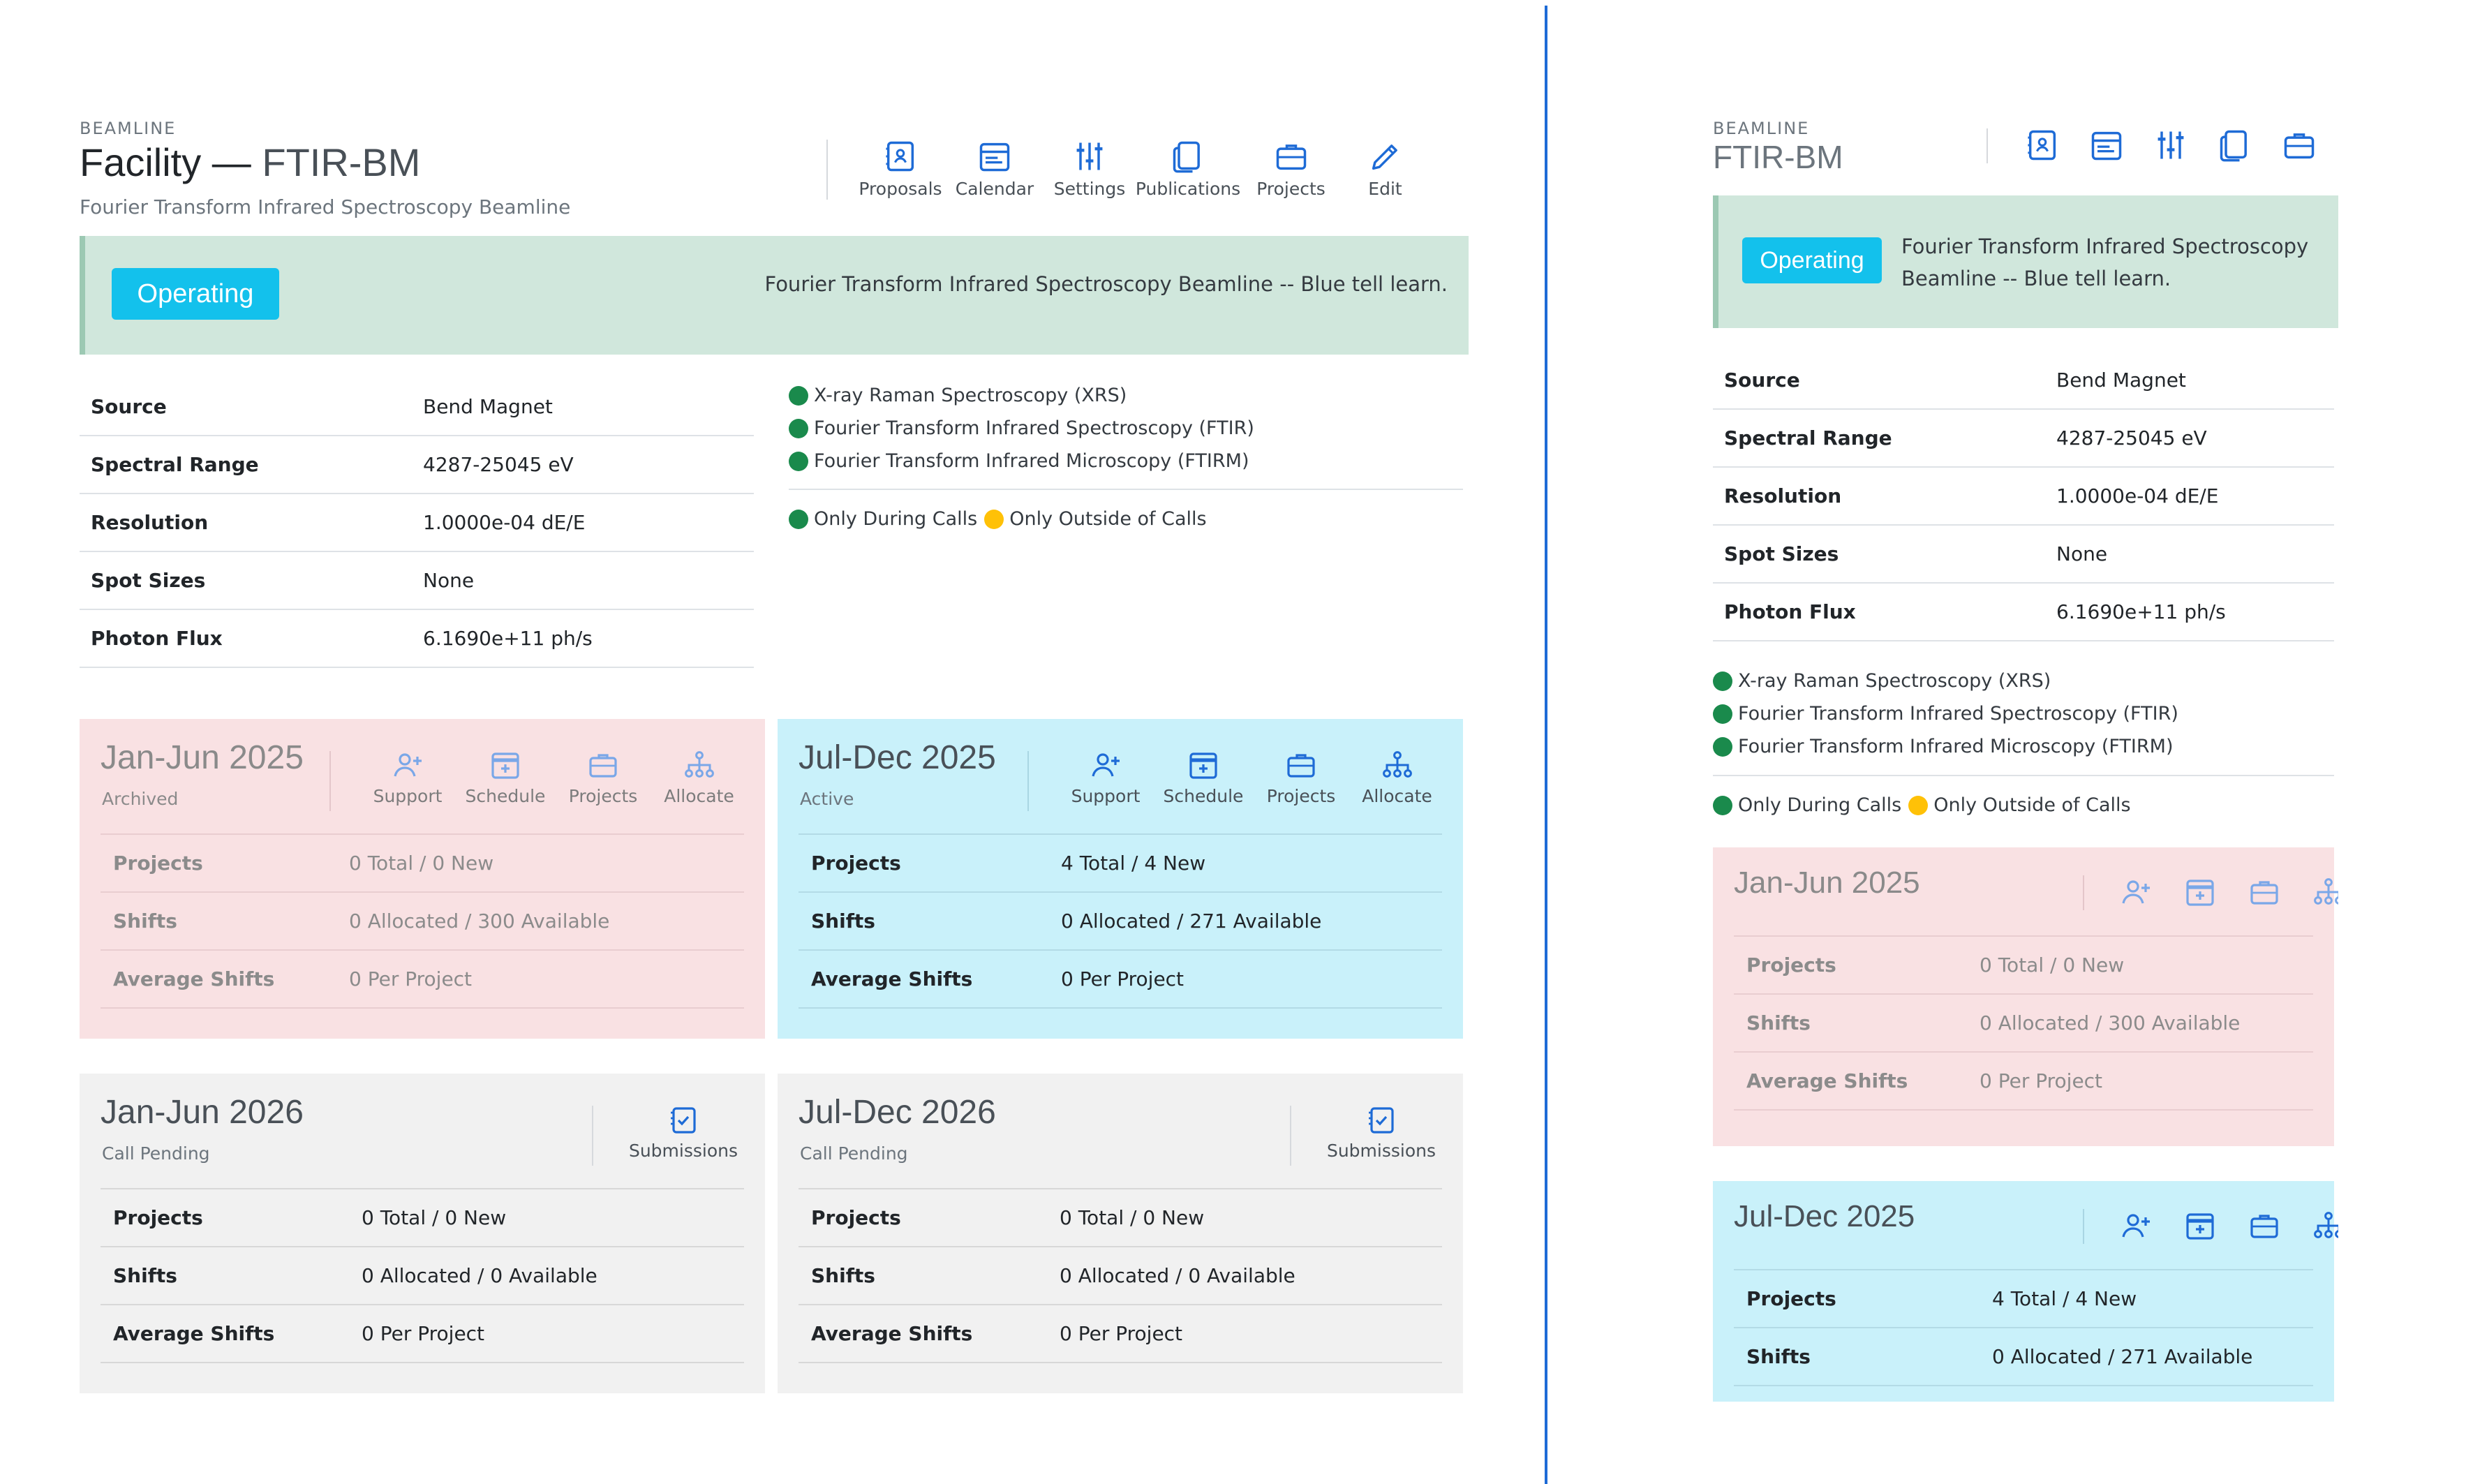 Image resolution: width=2473 pixels, height=1484 pixels. What do you see at coordinates (140, 799) in the screenshot?
I see `cycle-state: Archived` at bounding box center [140, 799].